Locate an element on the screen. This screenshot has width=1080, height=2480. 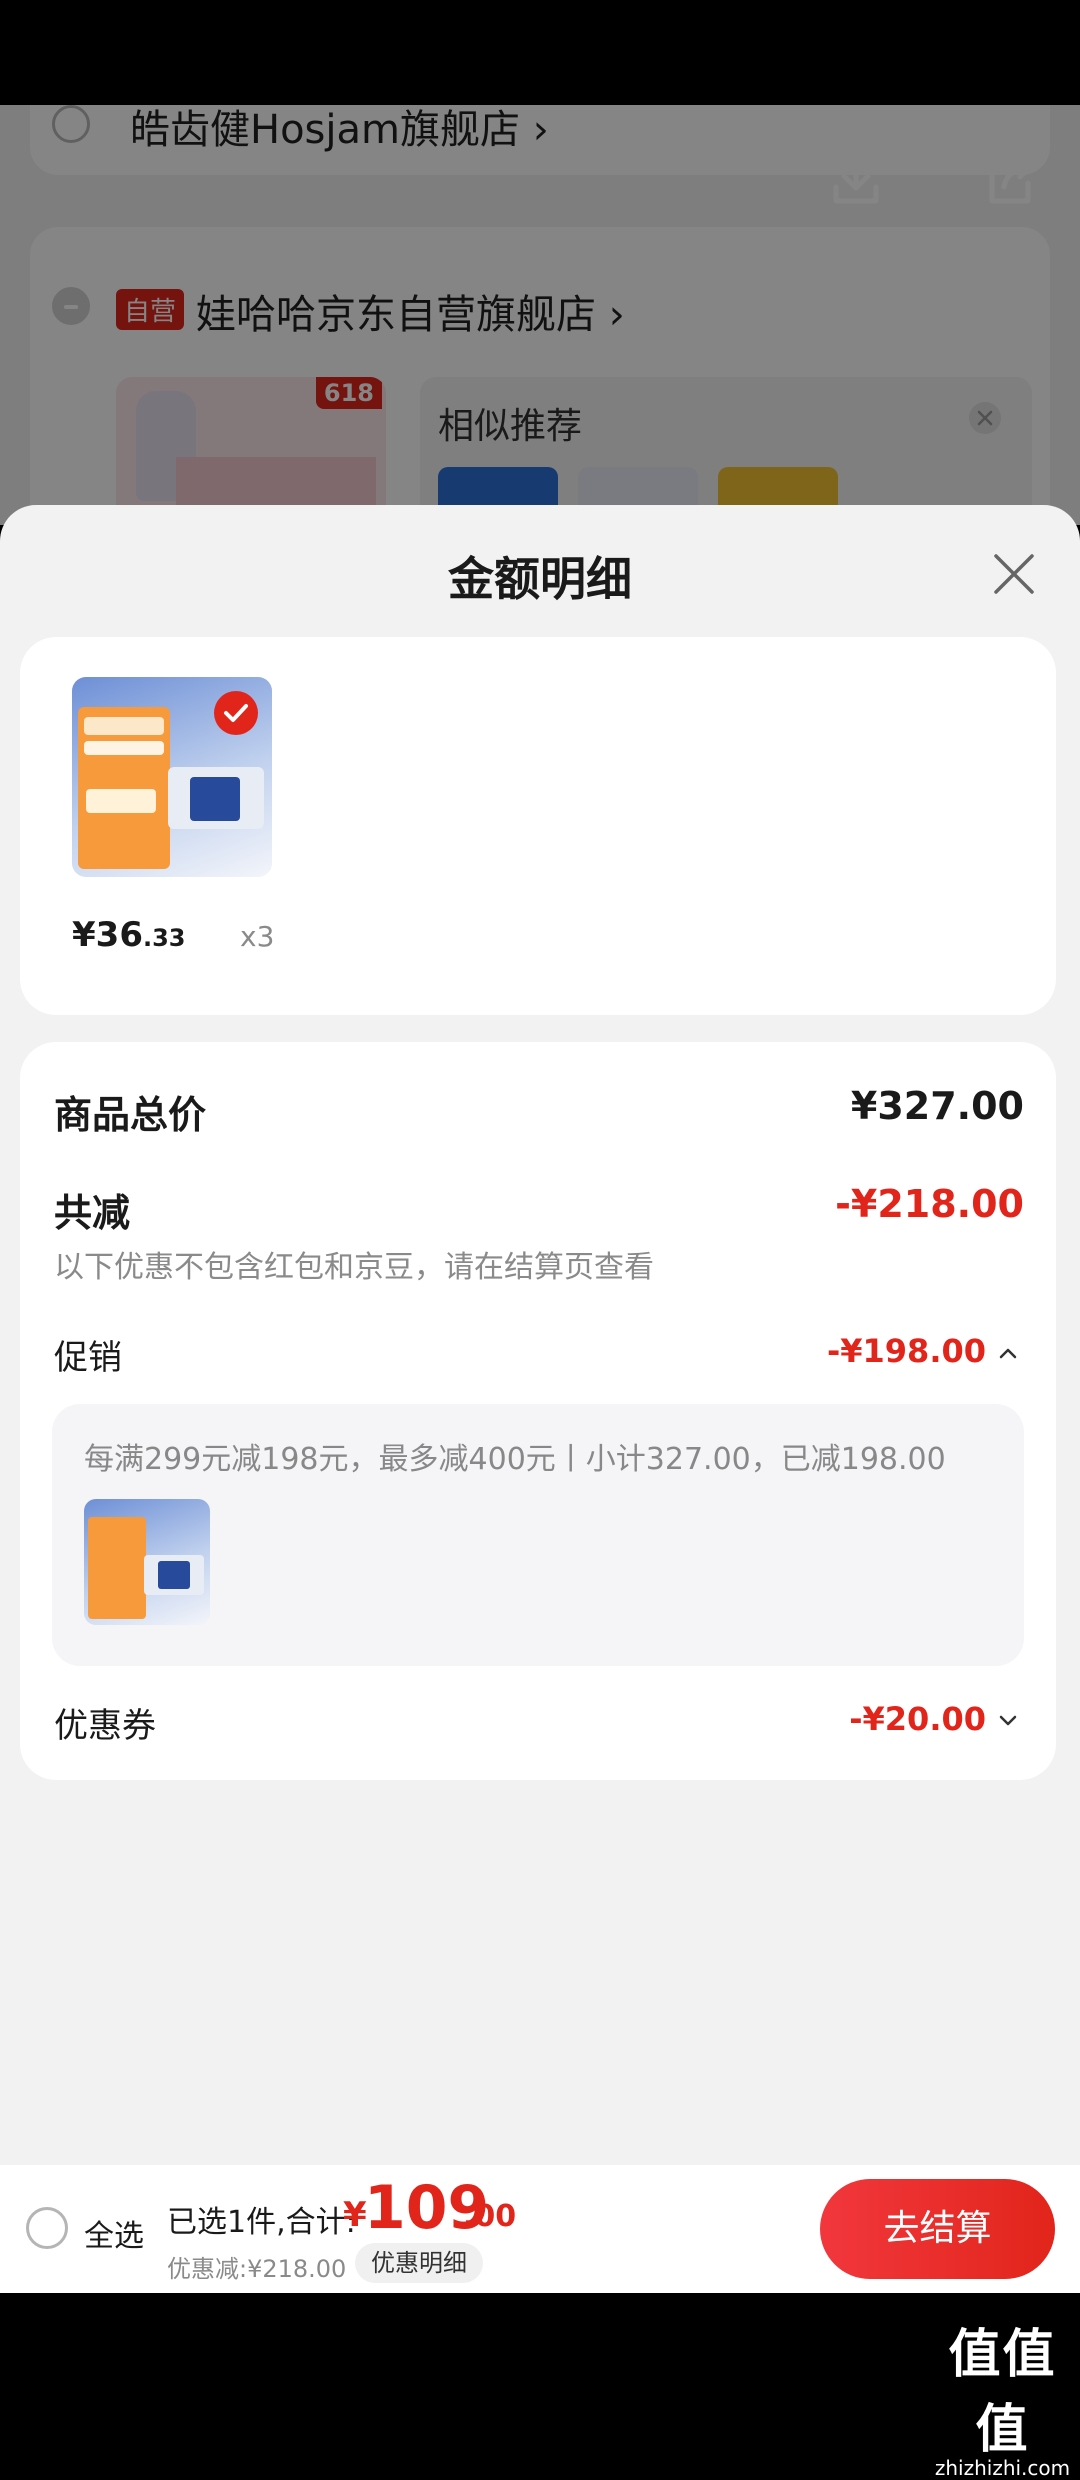
close-icon is located at coordinates (1014, 574).